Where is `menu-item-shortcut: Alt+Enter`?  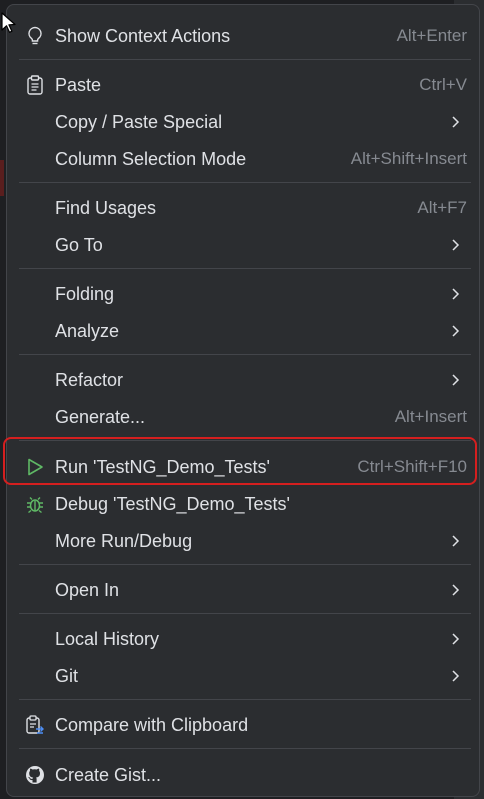
menu-item-shortcut: Alt+Enter is located at coordinates (431, 35).